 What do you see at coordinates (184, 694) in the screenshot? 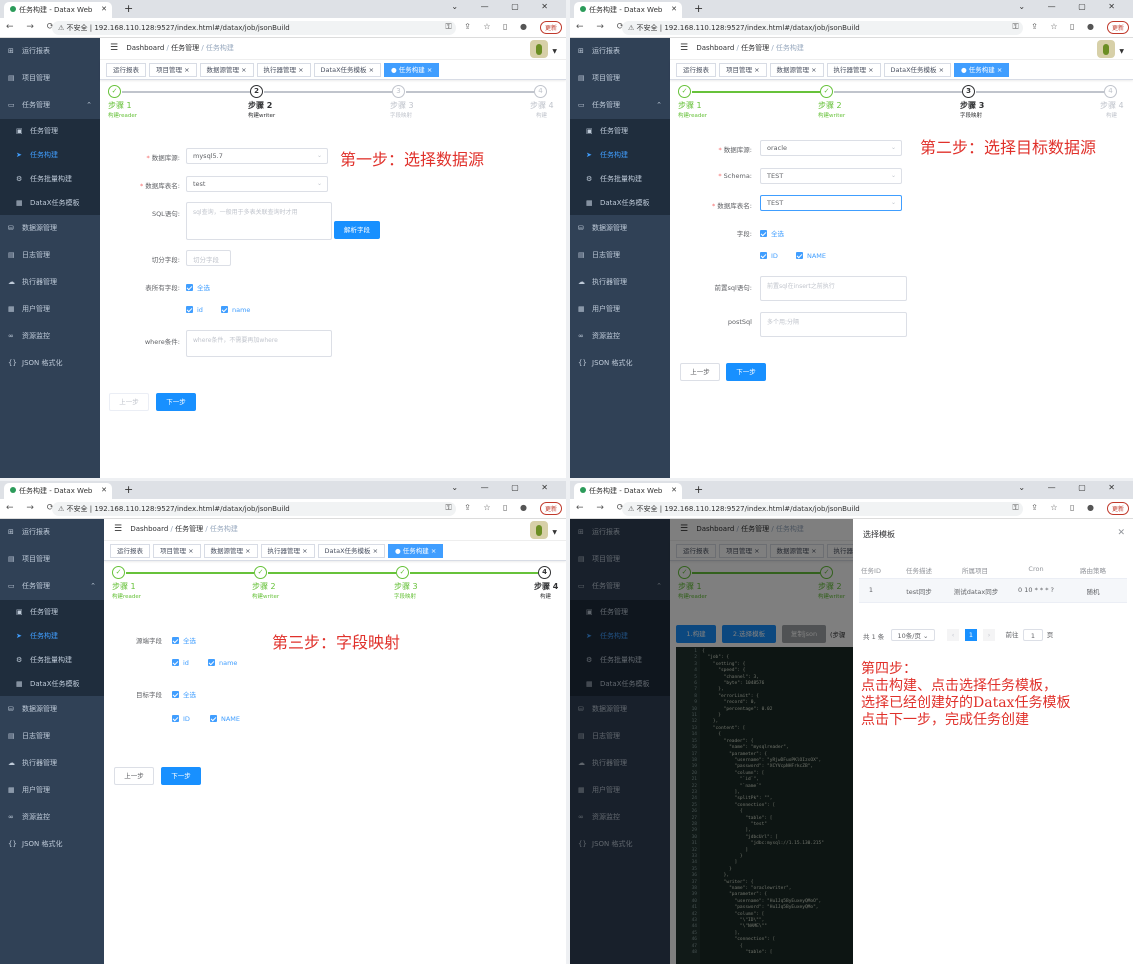
I see `target-select-all-checkbox: 全选` at bounding box center [184, 694].